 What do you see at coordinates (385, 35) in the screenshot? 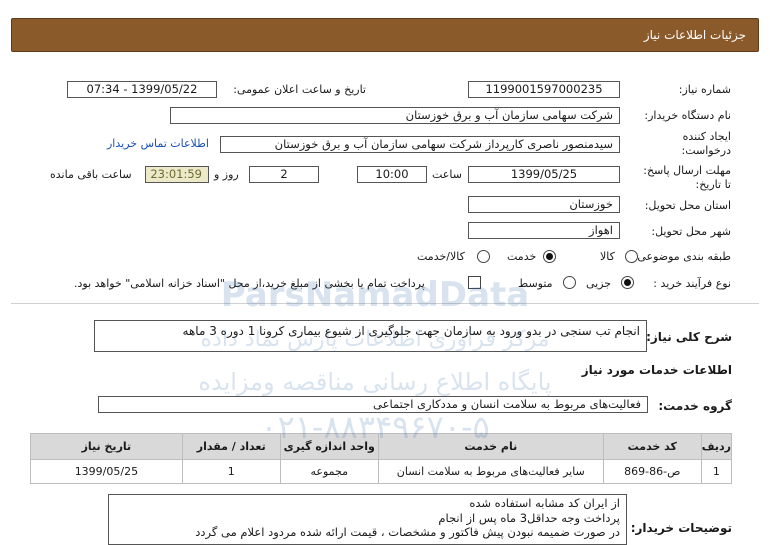
I see `page-header: جزئیات اطلاعات نیاز` at bounding box center [385, 35].